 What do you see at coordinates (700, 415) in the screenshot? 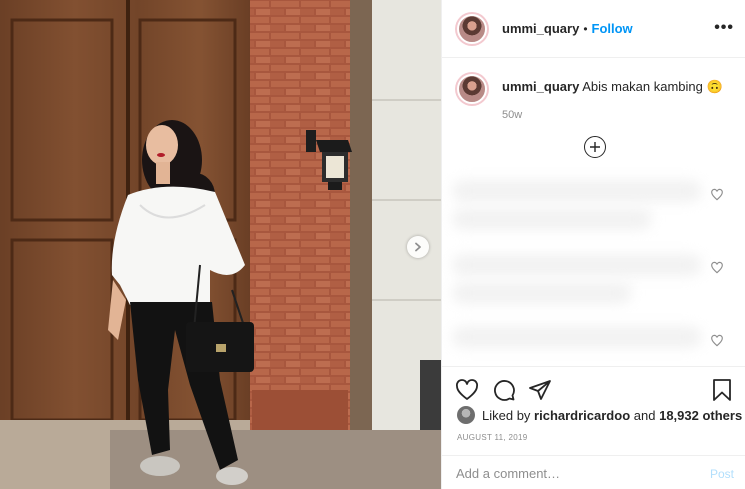
I see `likes-count-link: 18,932 others` at bounding box center [700, 415].